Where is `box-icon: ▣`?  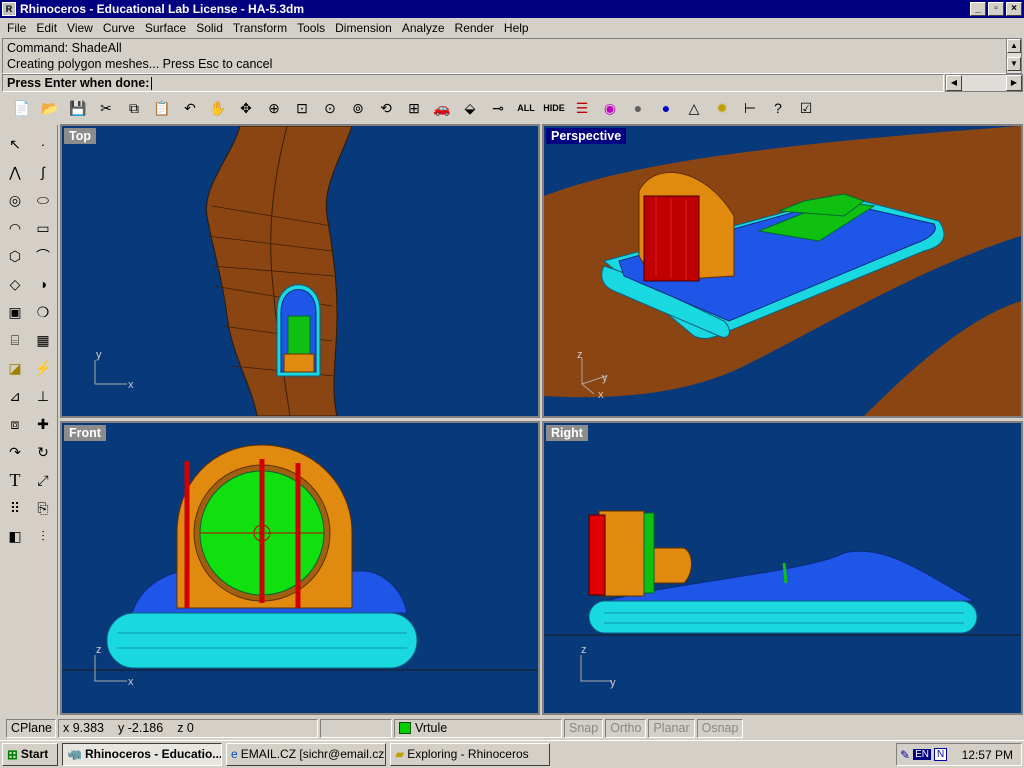
box-icon: ▣ is located at coordinates (15, 312).